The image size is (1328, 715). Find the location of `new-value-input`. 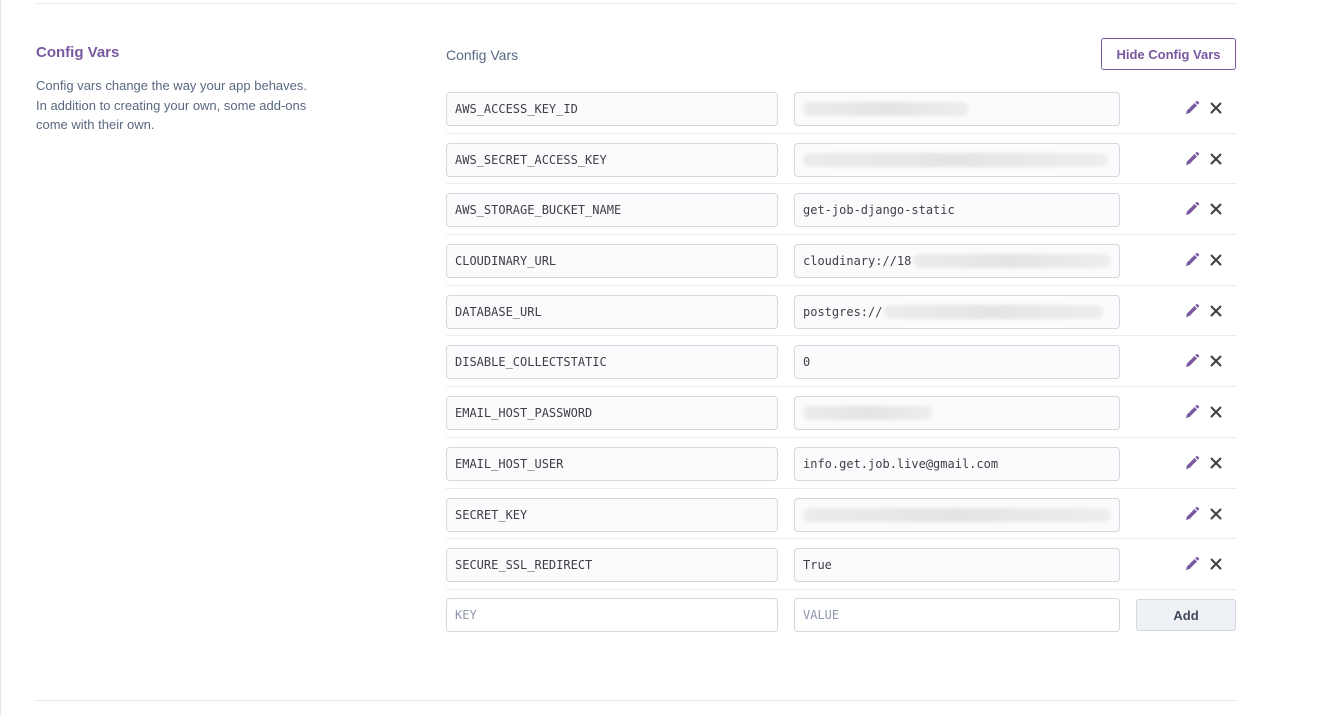

new-value-input is located at coordinates (957, 615).